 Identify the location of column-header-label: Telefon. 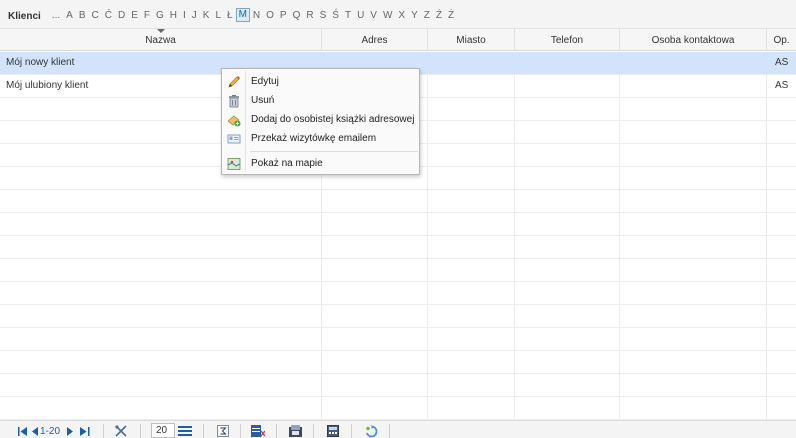
(567, 40).